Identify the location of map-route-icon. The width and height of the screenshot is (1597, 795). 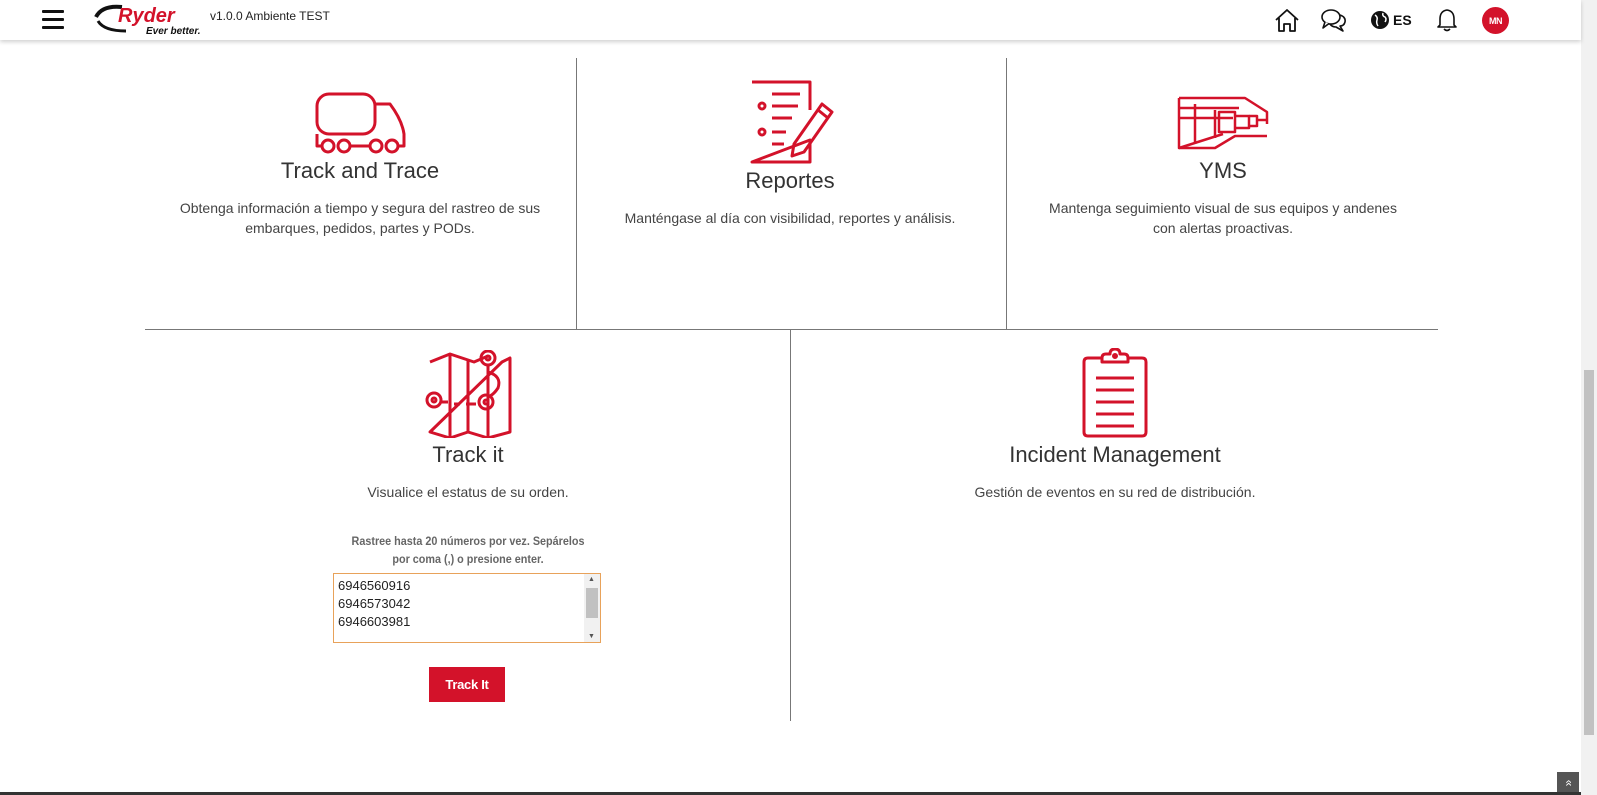
(468, 394).